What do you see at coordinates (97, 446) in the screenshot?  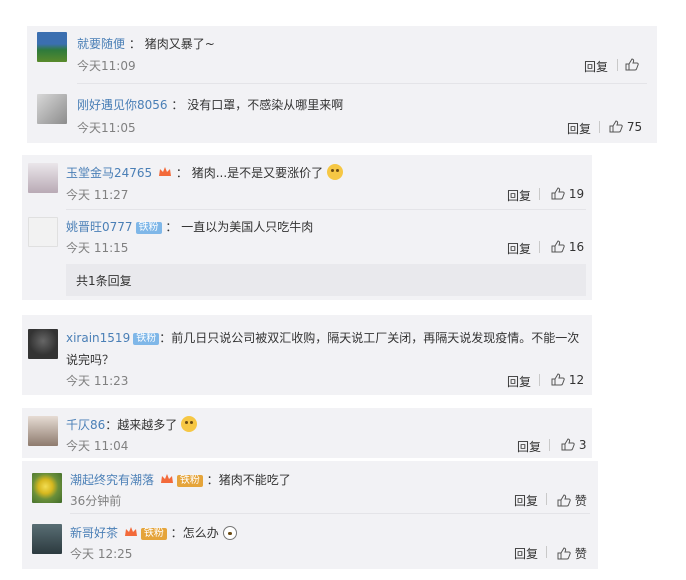 I see `timestamp: 今天 11:04` at bounding box center [97, 446].